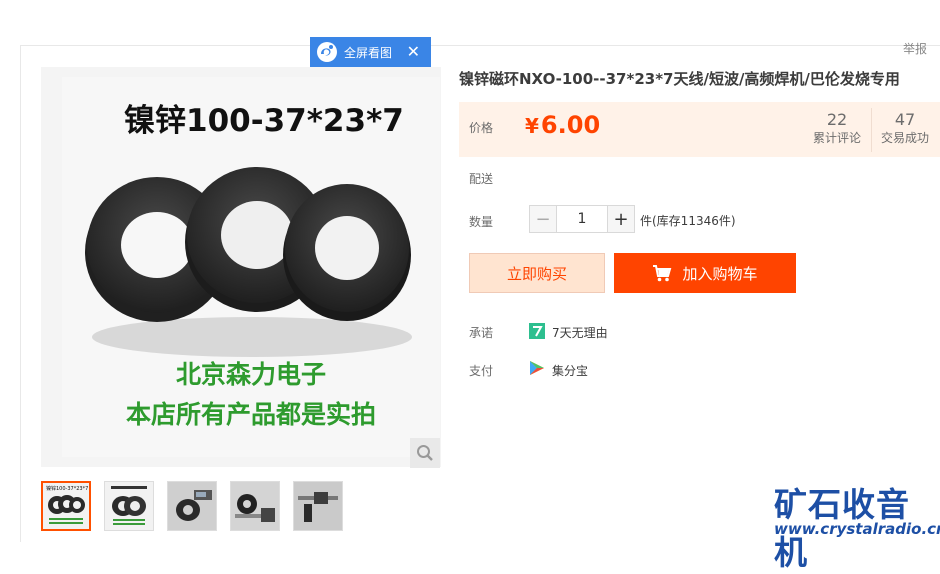 The image size is (940, 574). I want to click on report-link: 举报, so click(915, 48).